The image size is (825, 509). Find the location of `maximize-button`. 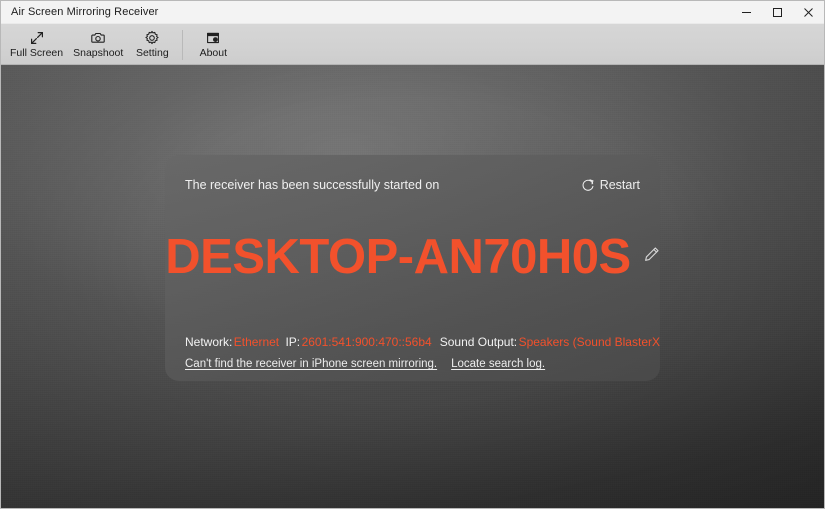

maximize-button is located at coordinates (777, 12).